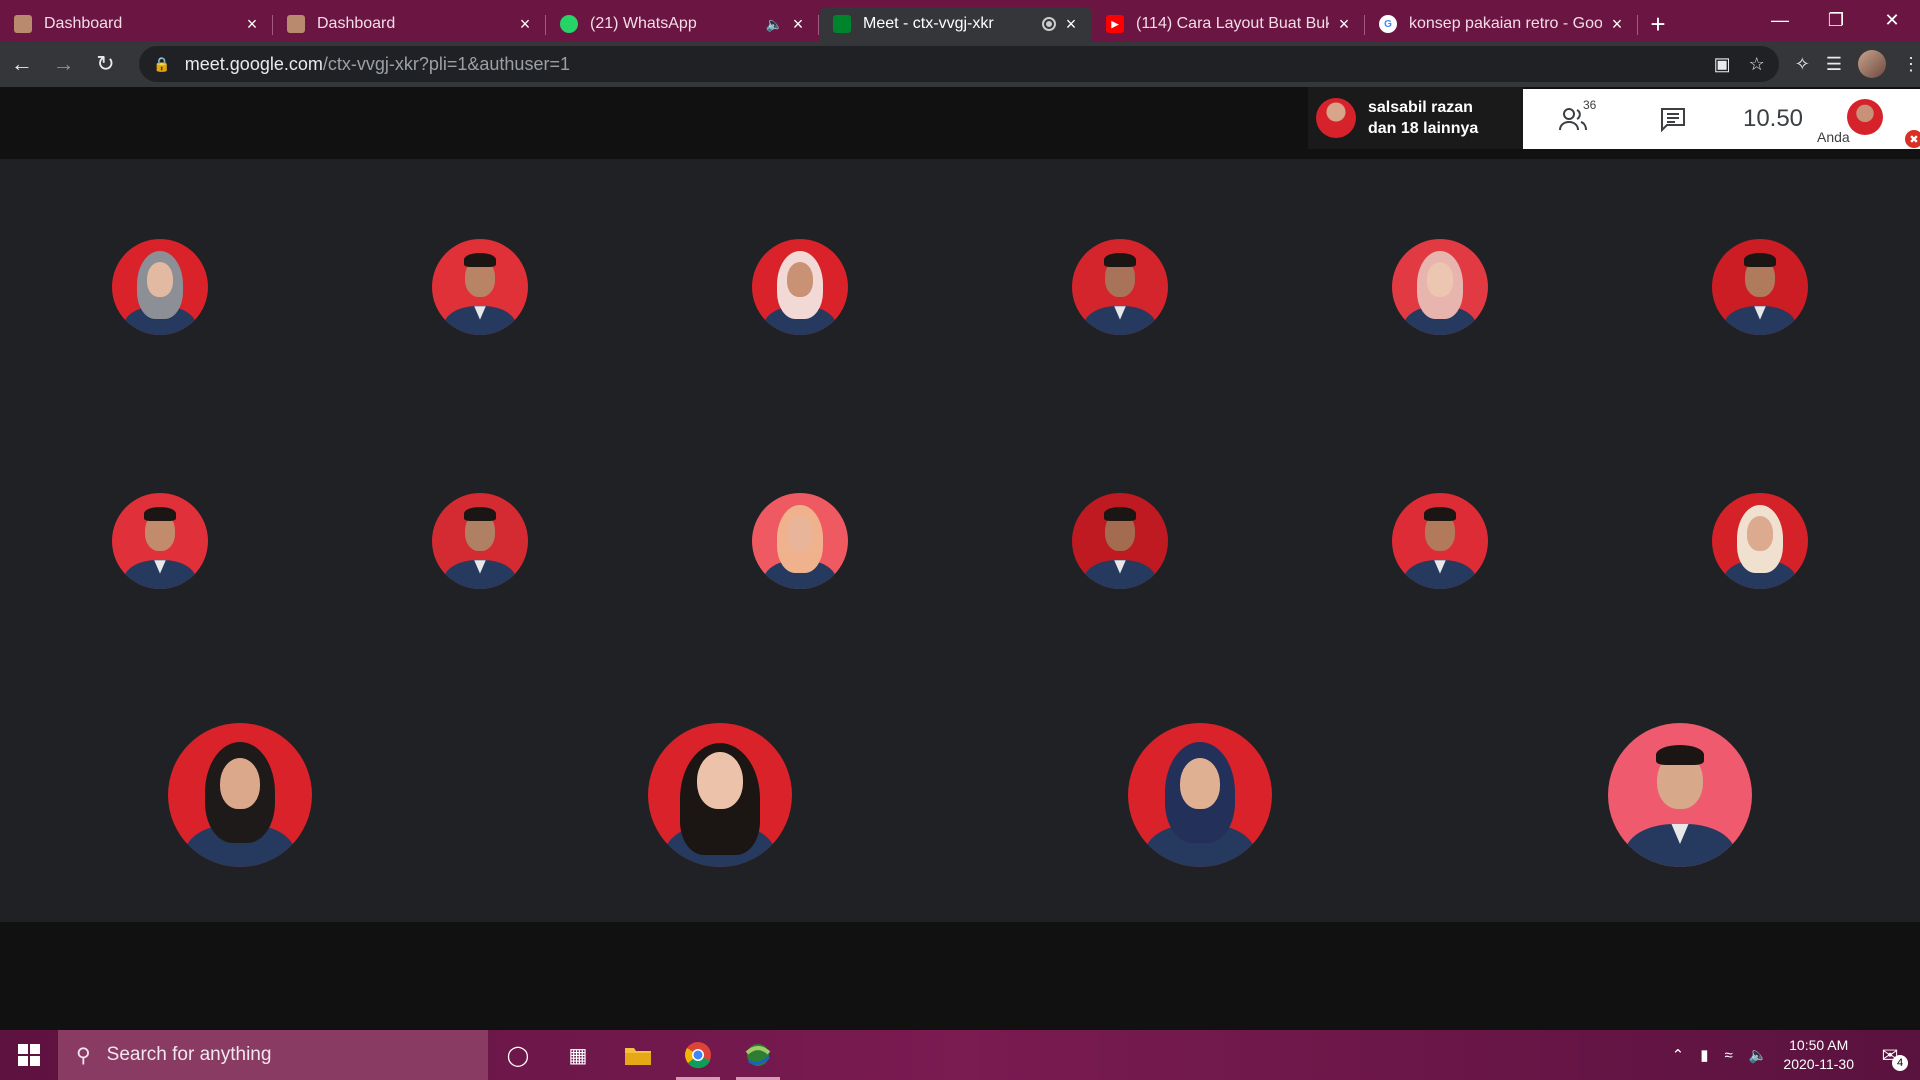 The image size is (1920, 1080). What do you see at coordinates (1802, 64) in the screenshot?
I see `extensions-icon: ✧` at bounding box center [1802, 64].